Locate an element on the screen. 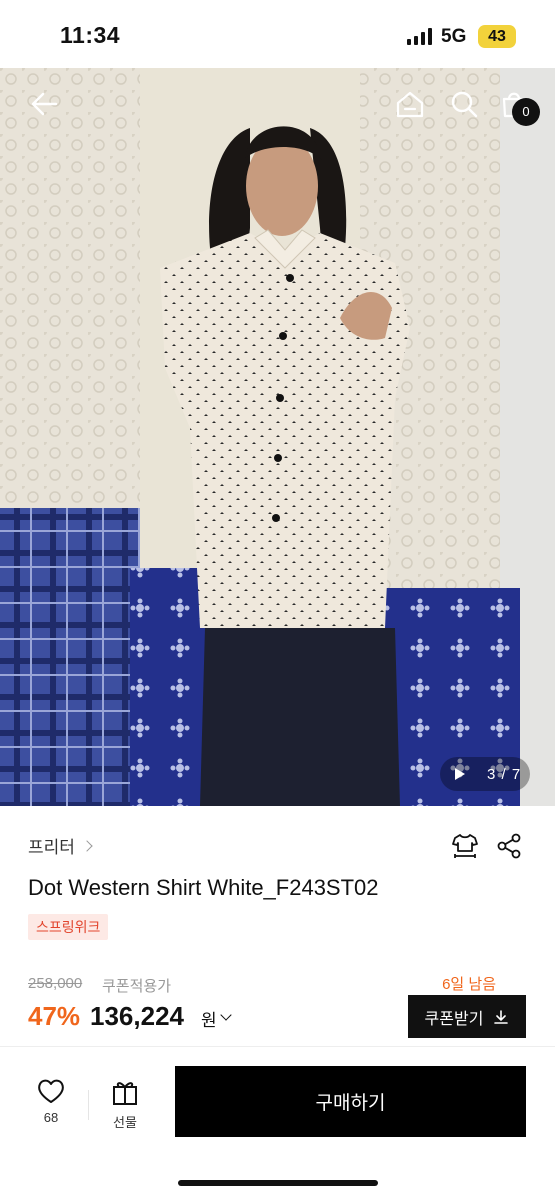 The height and width of the screenshot is (1200, 555). buy-label: 구매하기 is located at coordinates (350, 1103).